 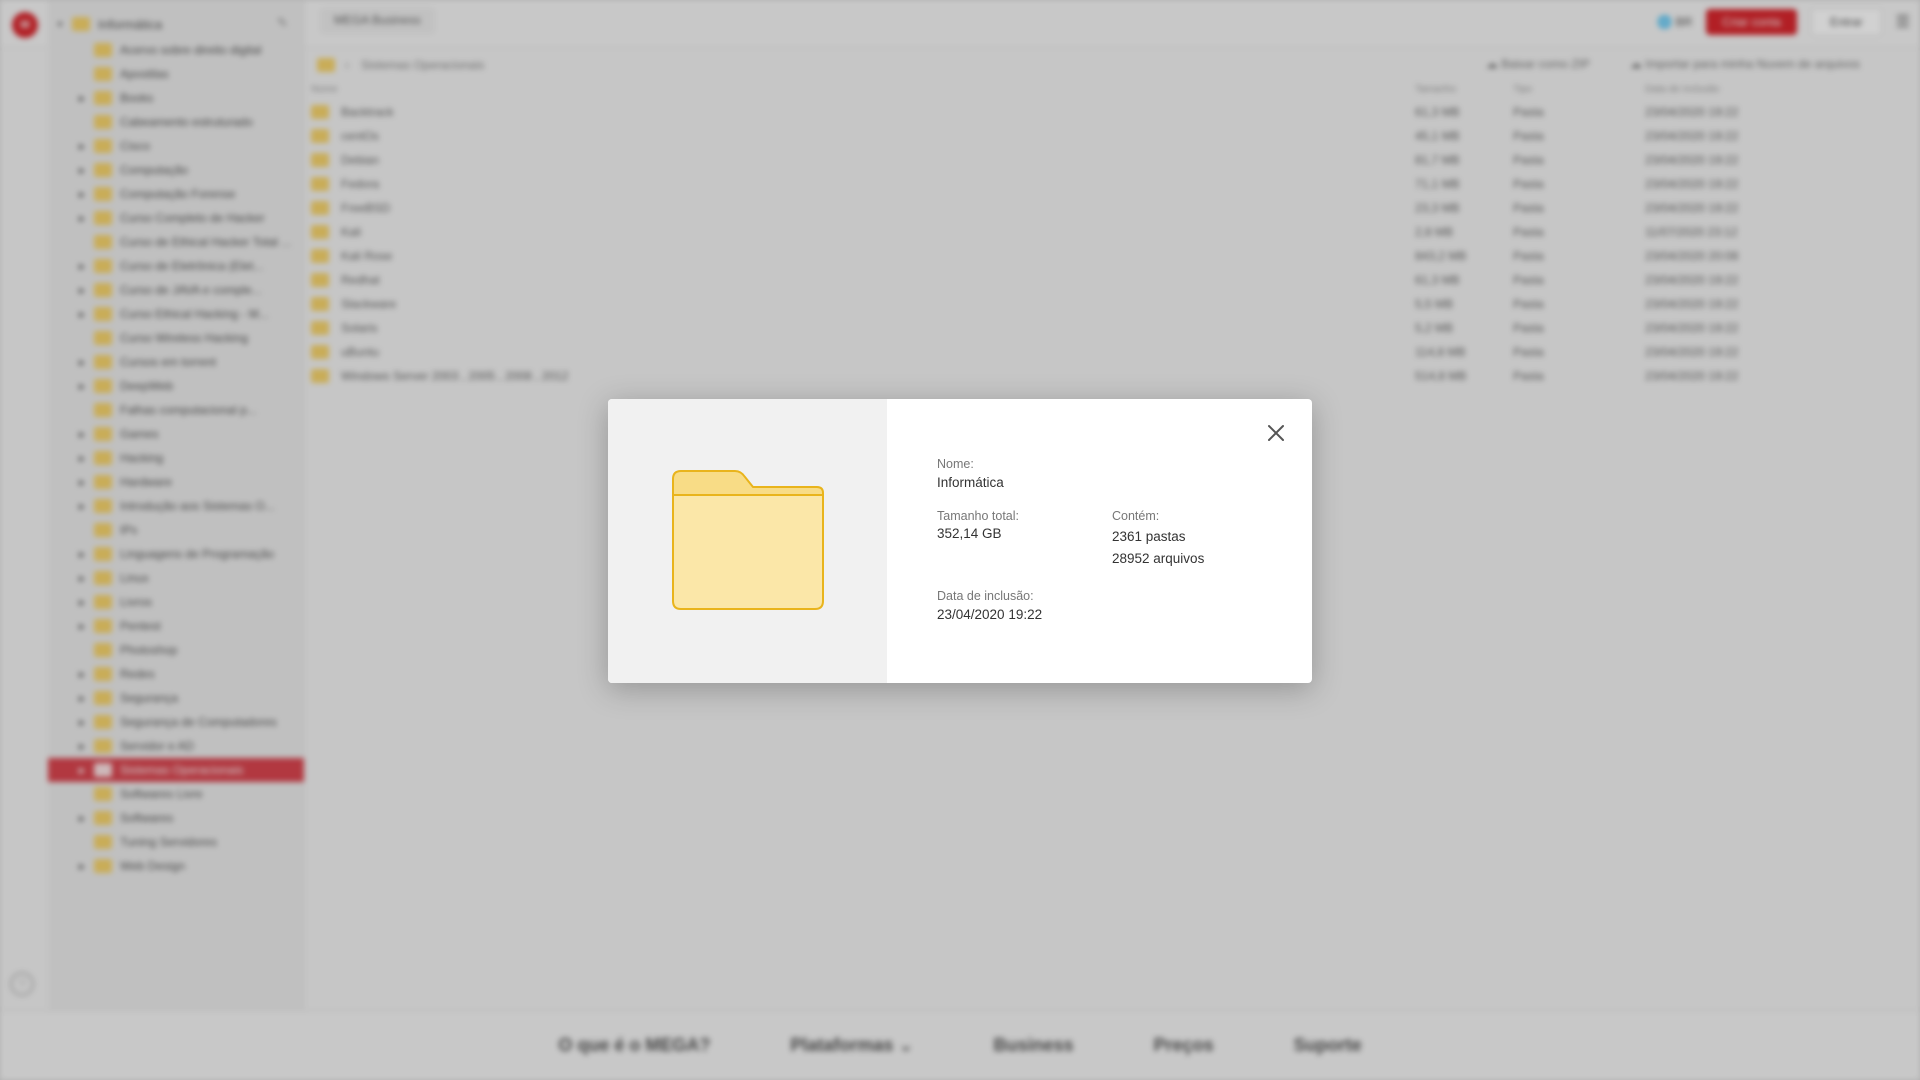 I want to click on date-added-label: Data de inclusão:, so click(x=985, y=596).